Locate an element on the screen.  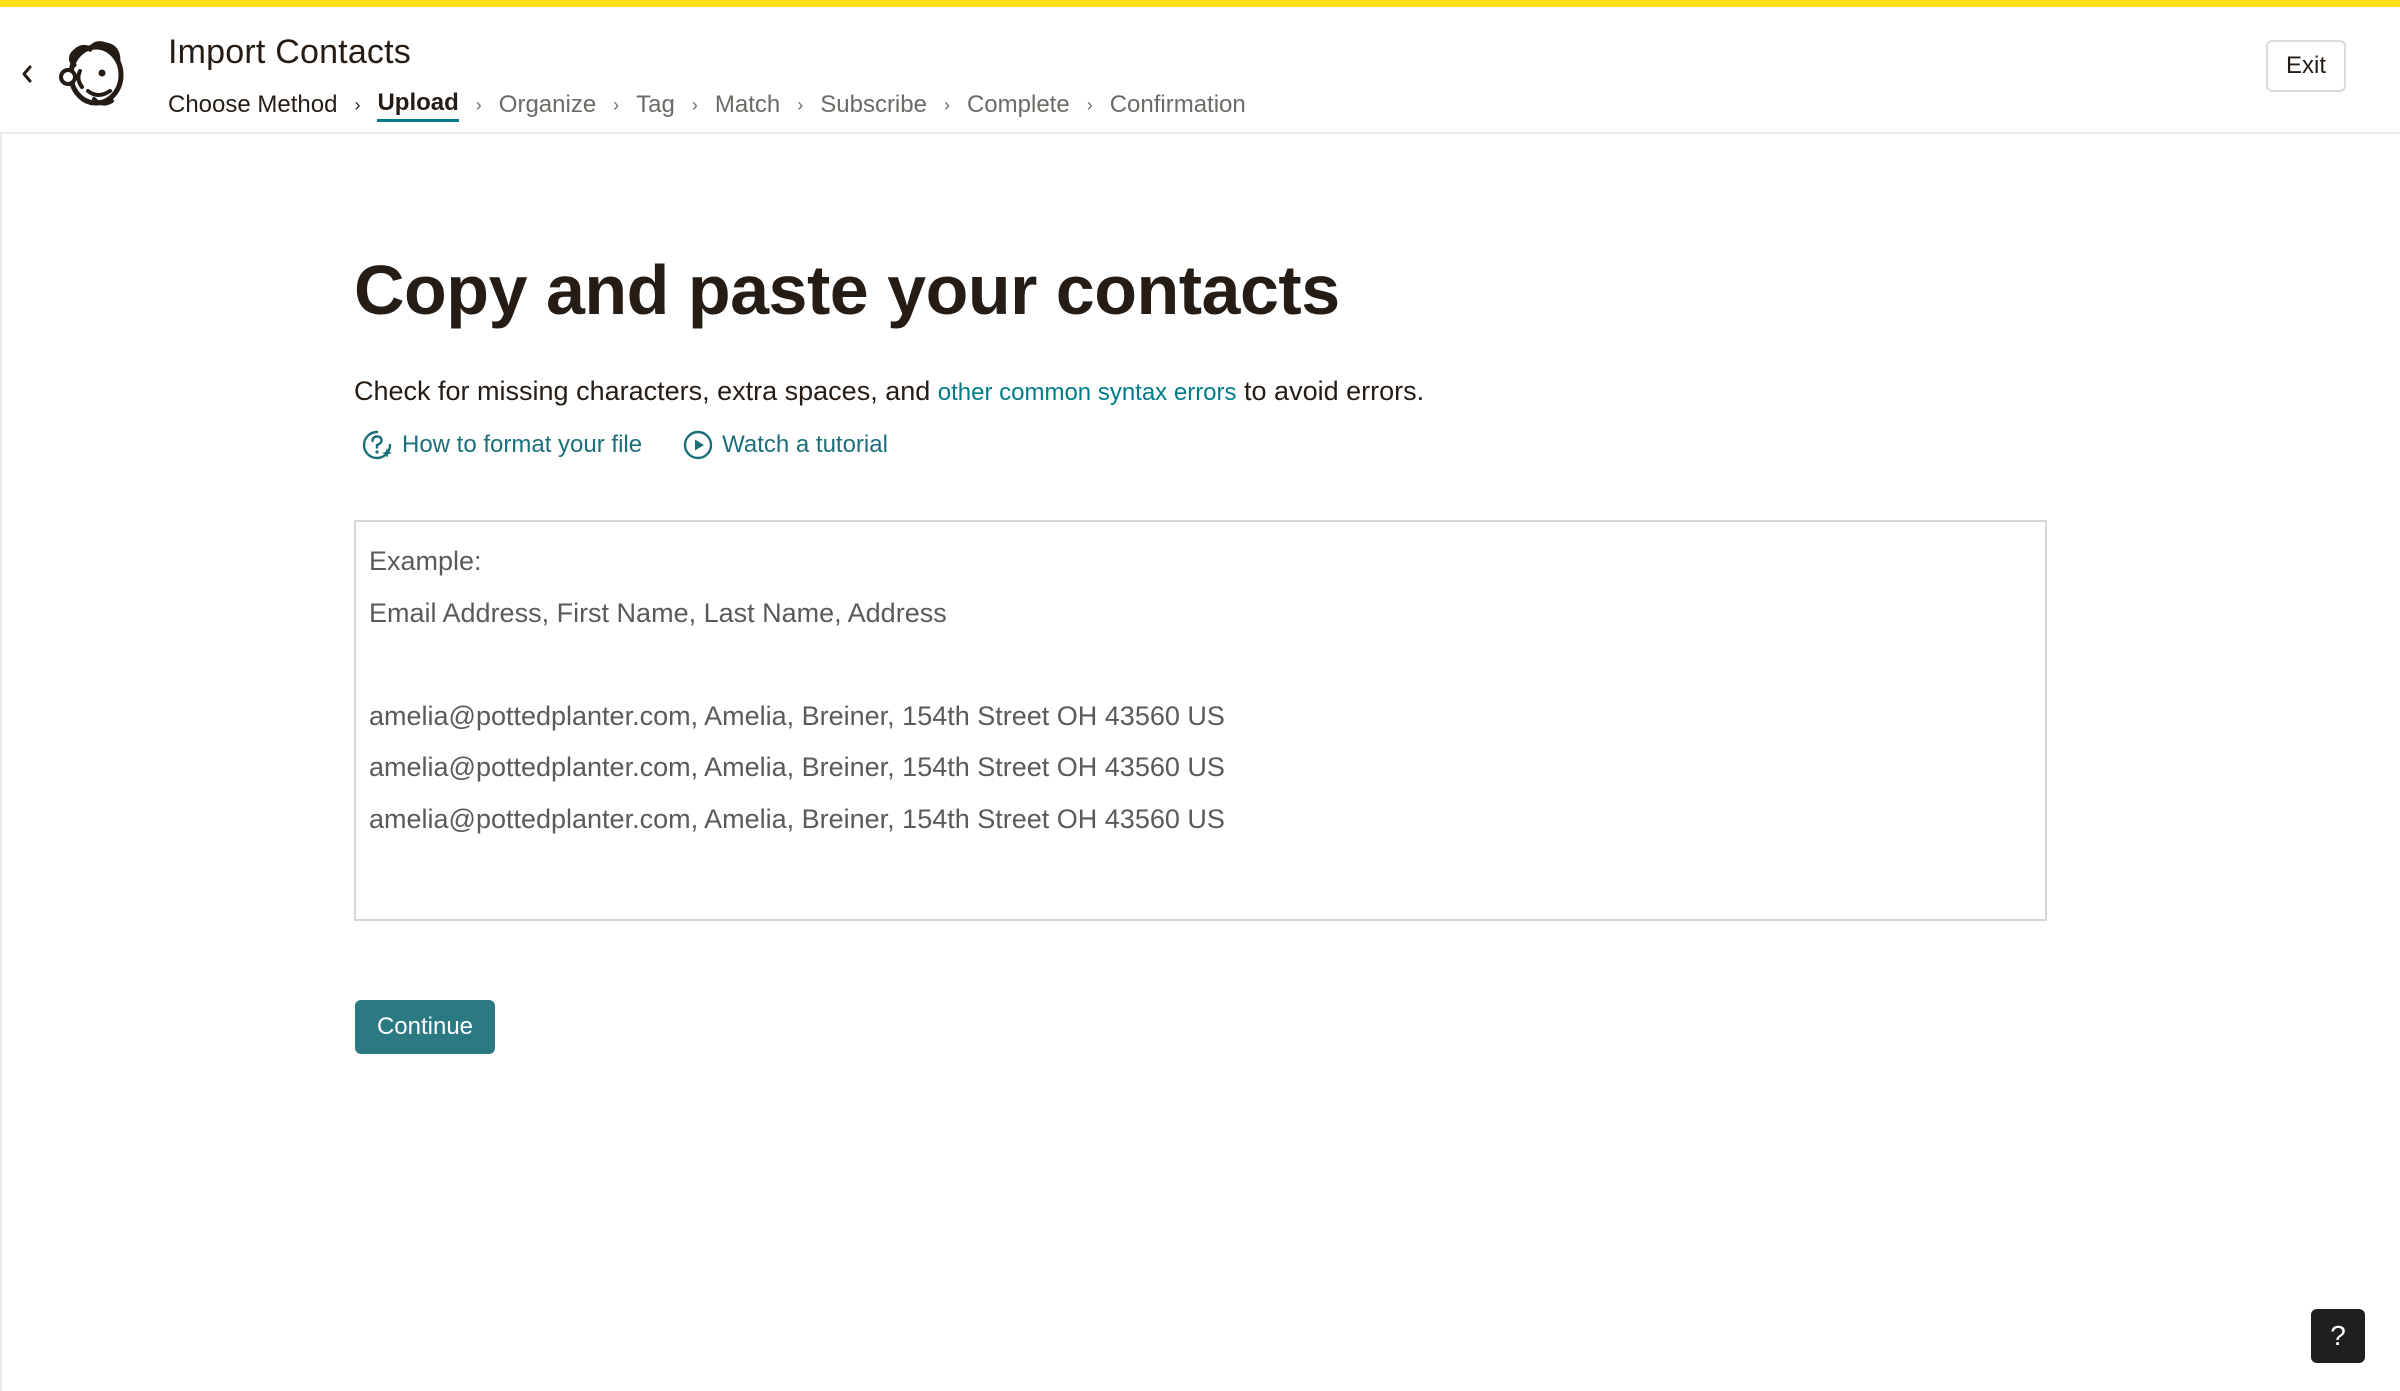
page-title: Import Contacts is located at coordinates (289, 52).